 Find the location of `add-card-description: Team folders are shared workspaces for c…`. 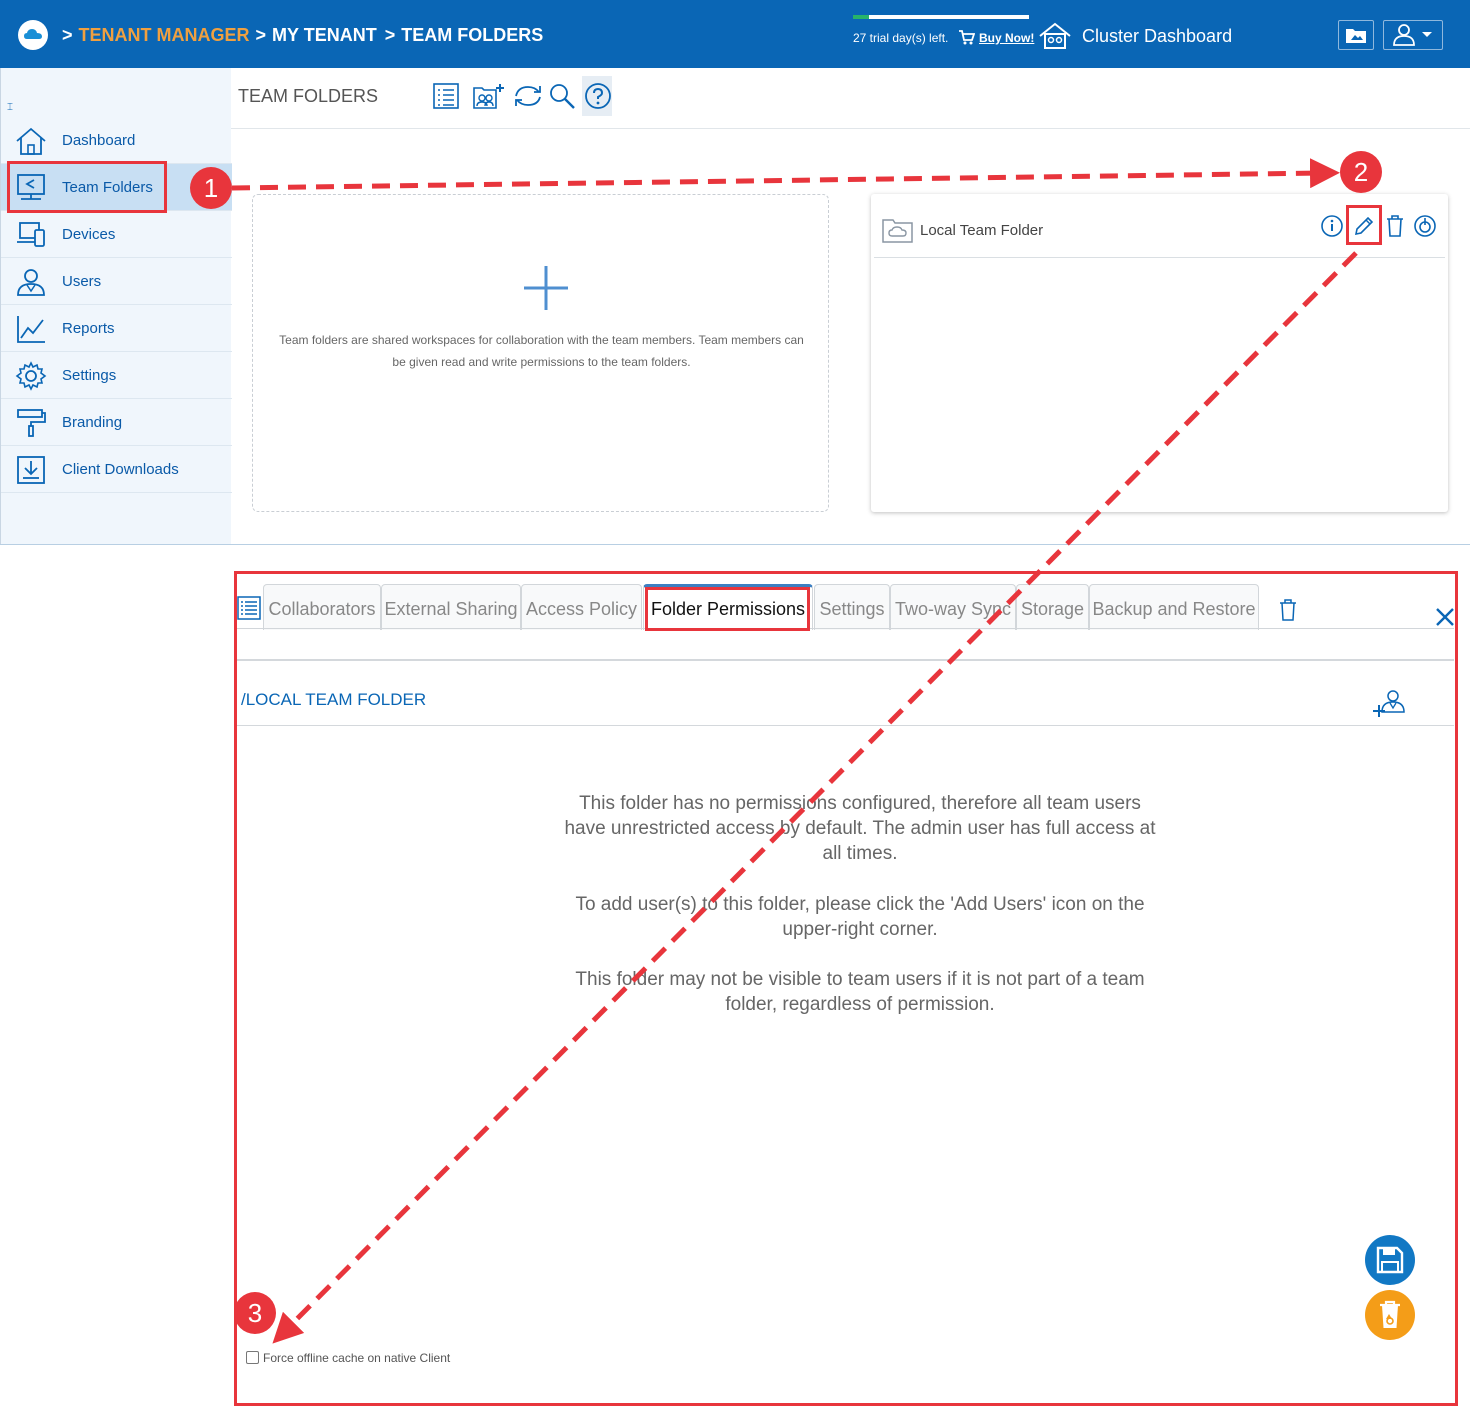

add-card-description: Team folders are shared workspaces for c… is located at coordinates (541, 351).